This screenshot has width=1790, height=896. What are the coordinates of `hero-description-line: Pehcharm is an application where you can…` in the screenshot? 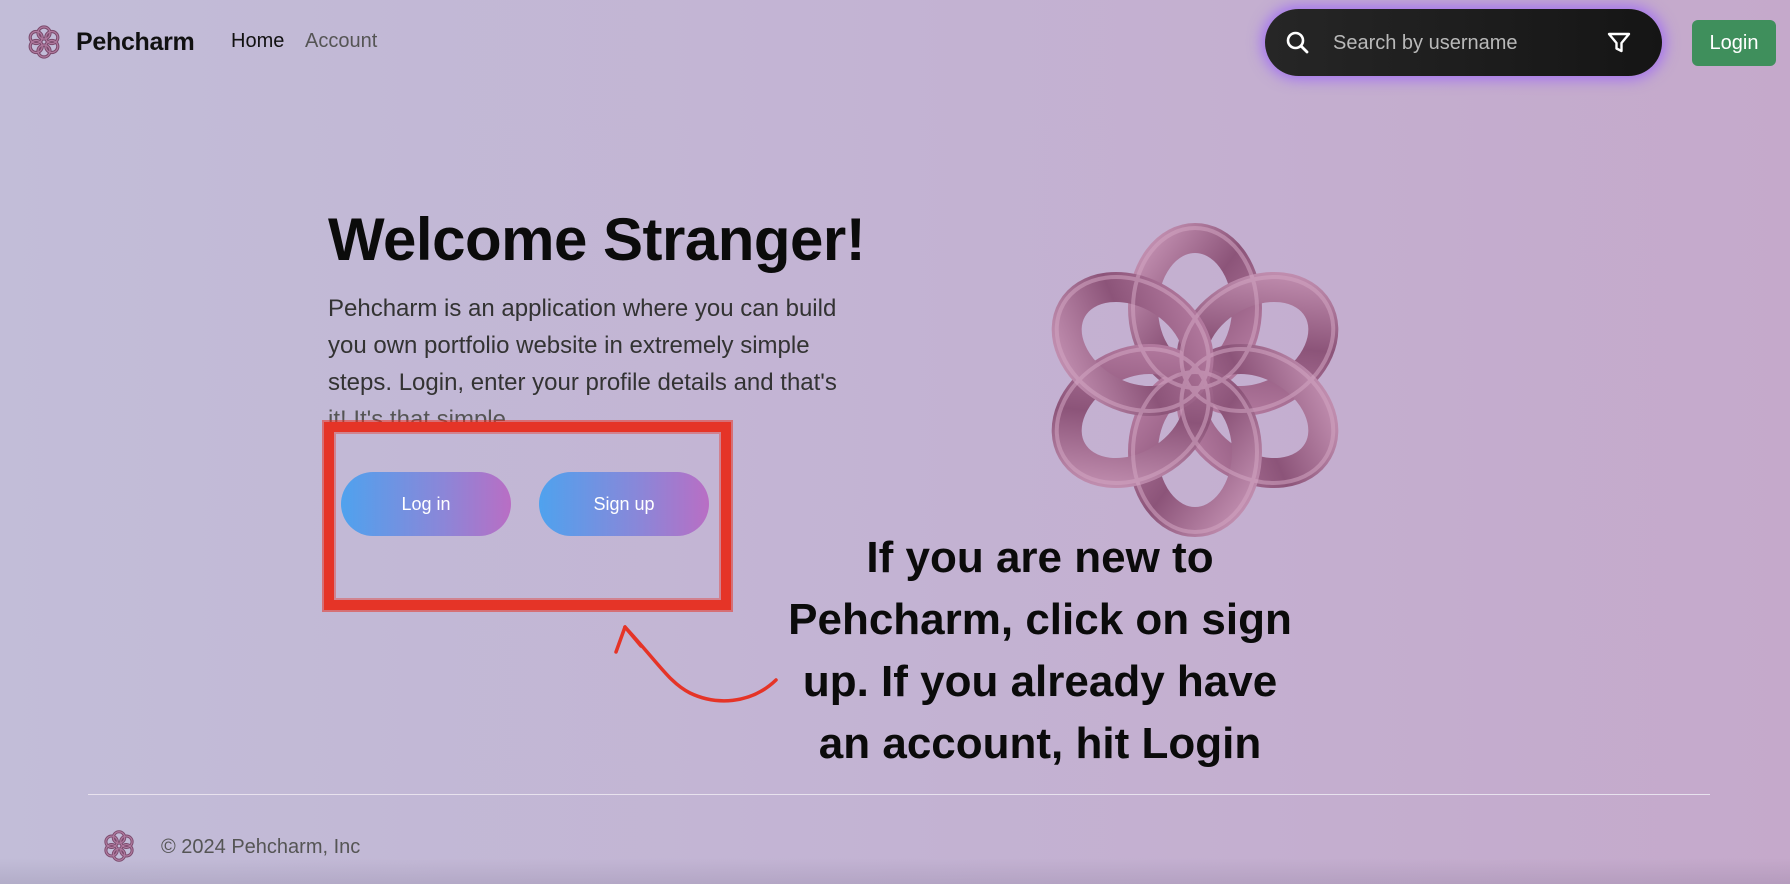 It's located at (582, 308).